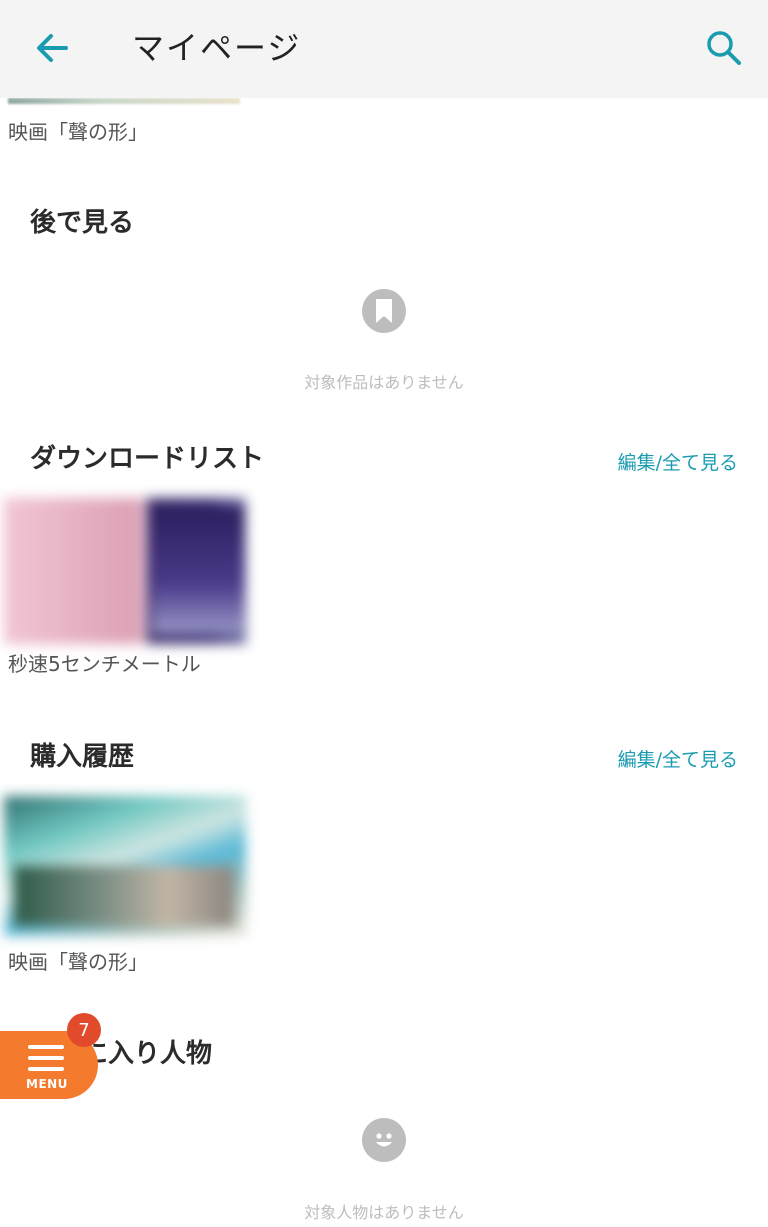 This screenshot has width=768, height=1227. Describe the element at coordinates (384, 1212) in the screenshot. I see `empty-state-text: 対象人物はありません` at that location.